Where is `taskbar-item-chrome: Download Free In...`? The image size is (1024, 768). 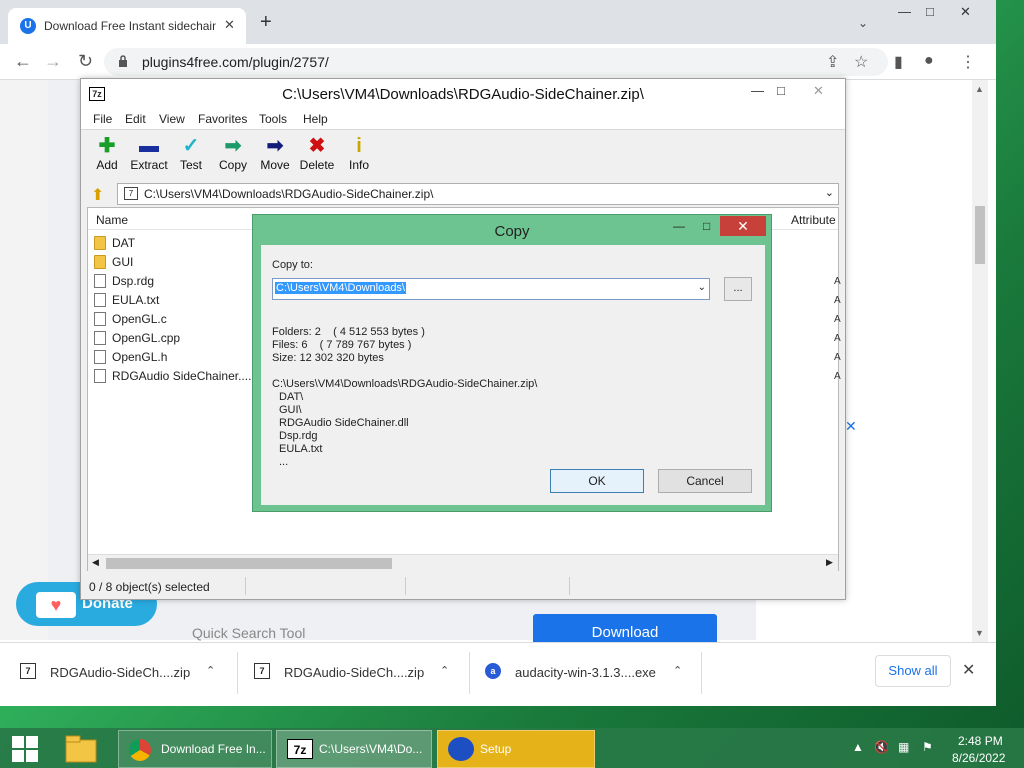
taskbar-item-chrome: Download Free In... is located at coordinates (195, 749).